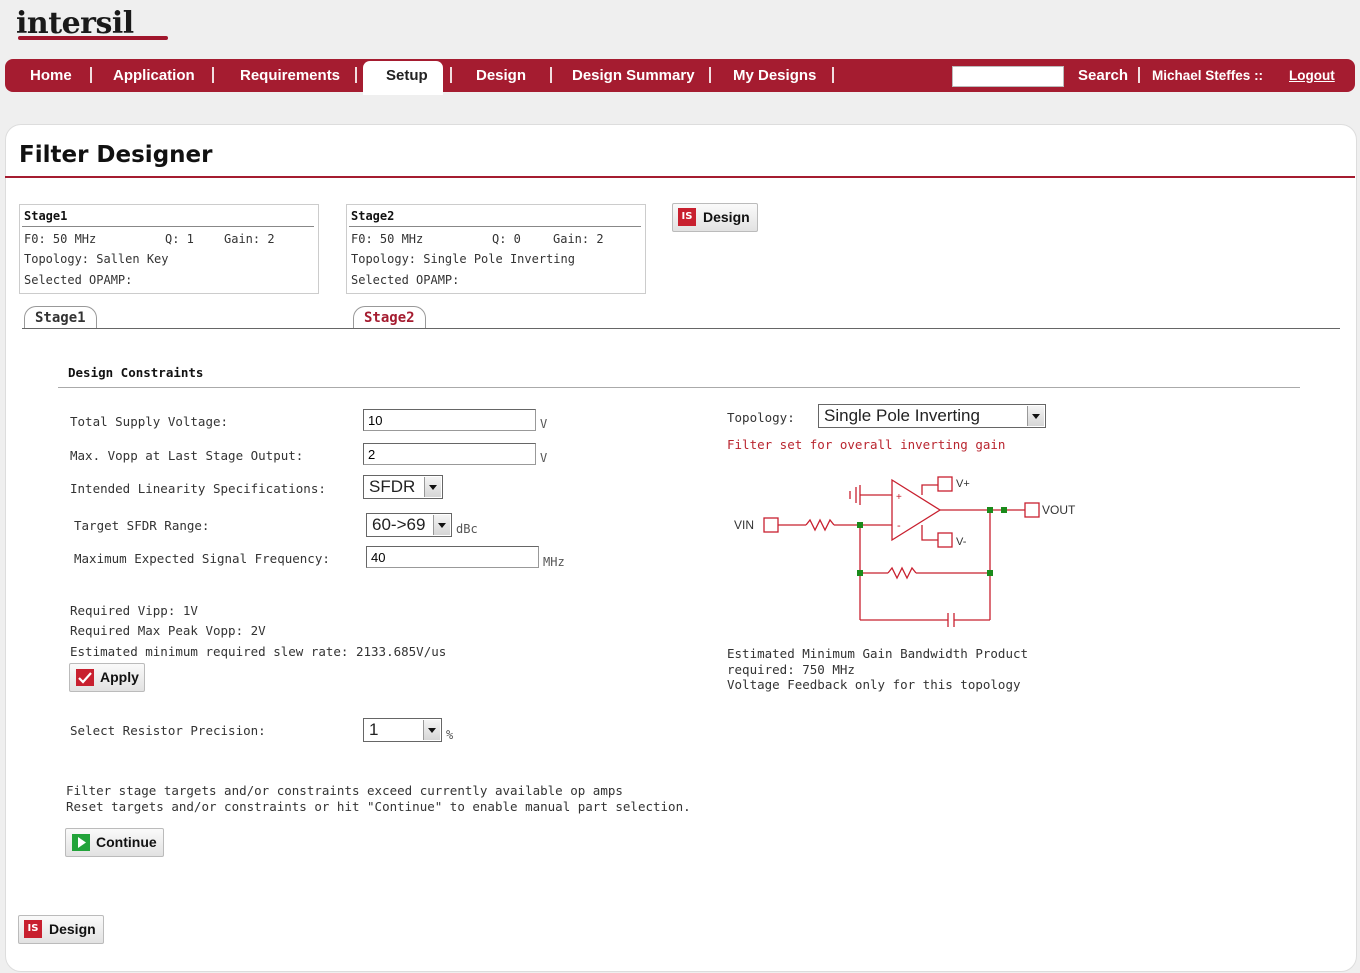 The width and height of the screenshot is (1360, 973). Describe the element at coordinates (134, 610) in the screenshot. I see `required-vipp: Required Vipp: 1V` at that location.